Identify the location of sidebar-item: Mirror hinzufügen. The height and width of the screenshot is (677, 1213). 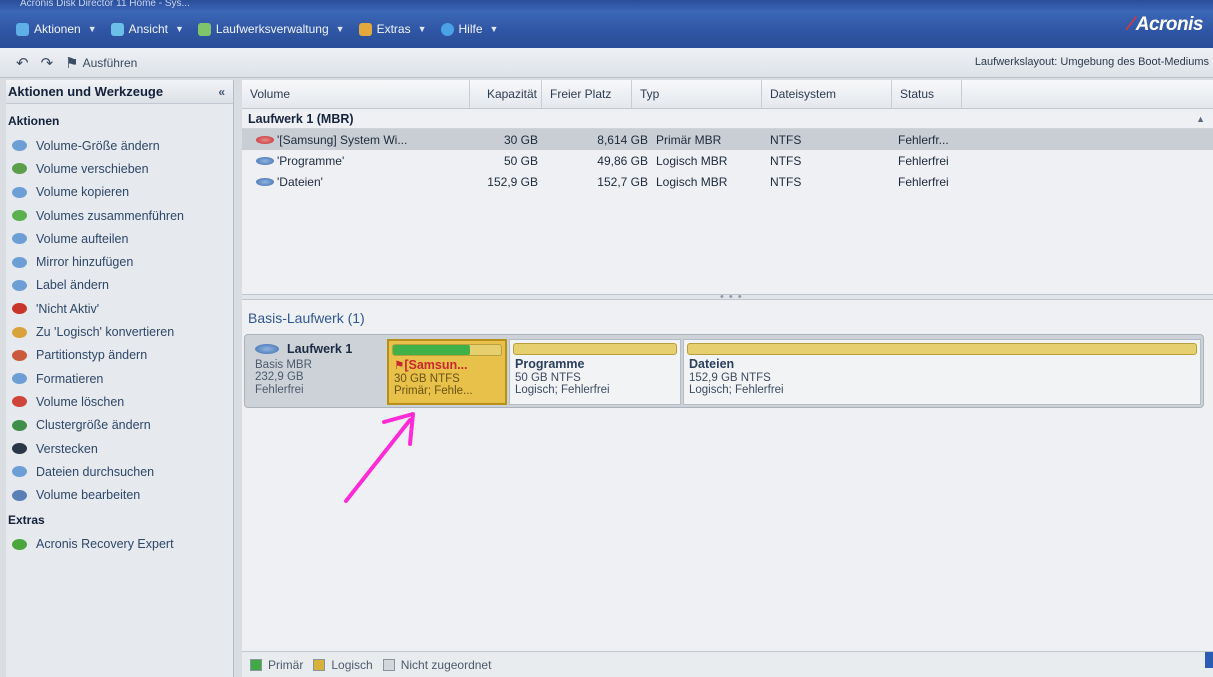
(119, 261).